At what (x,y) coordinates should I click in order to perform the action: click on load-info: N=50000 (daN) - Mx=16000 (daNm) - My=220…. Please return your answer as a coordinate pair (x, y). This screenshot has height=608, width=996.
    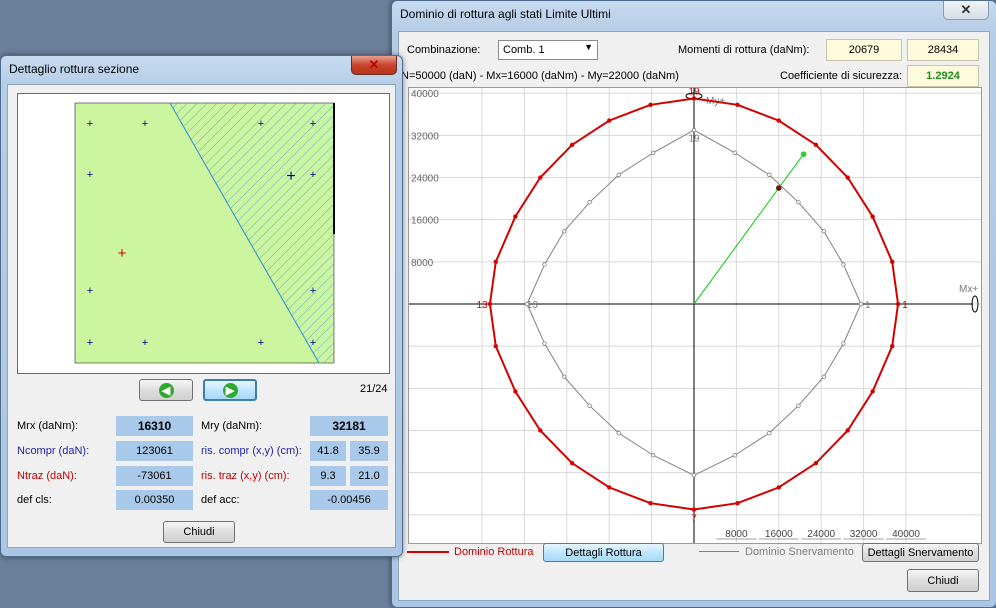
    Looking at the image, I should click on (540, 76).